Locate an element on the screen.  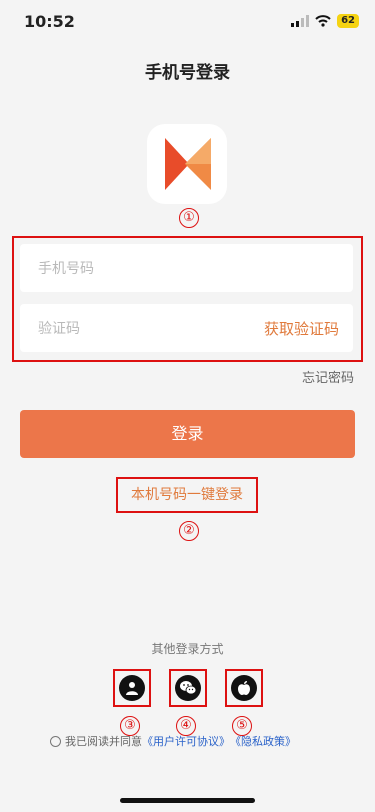
wechat-icon is located at coordinates (188, 688).